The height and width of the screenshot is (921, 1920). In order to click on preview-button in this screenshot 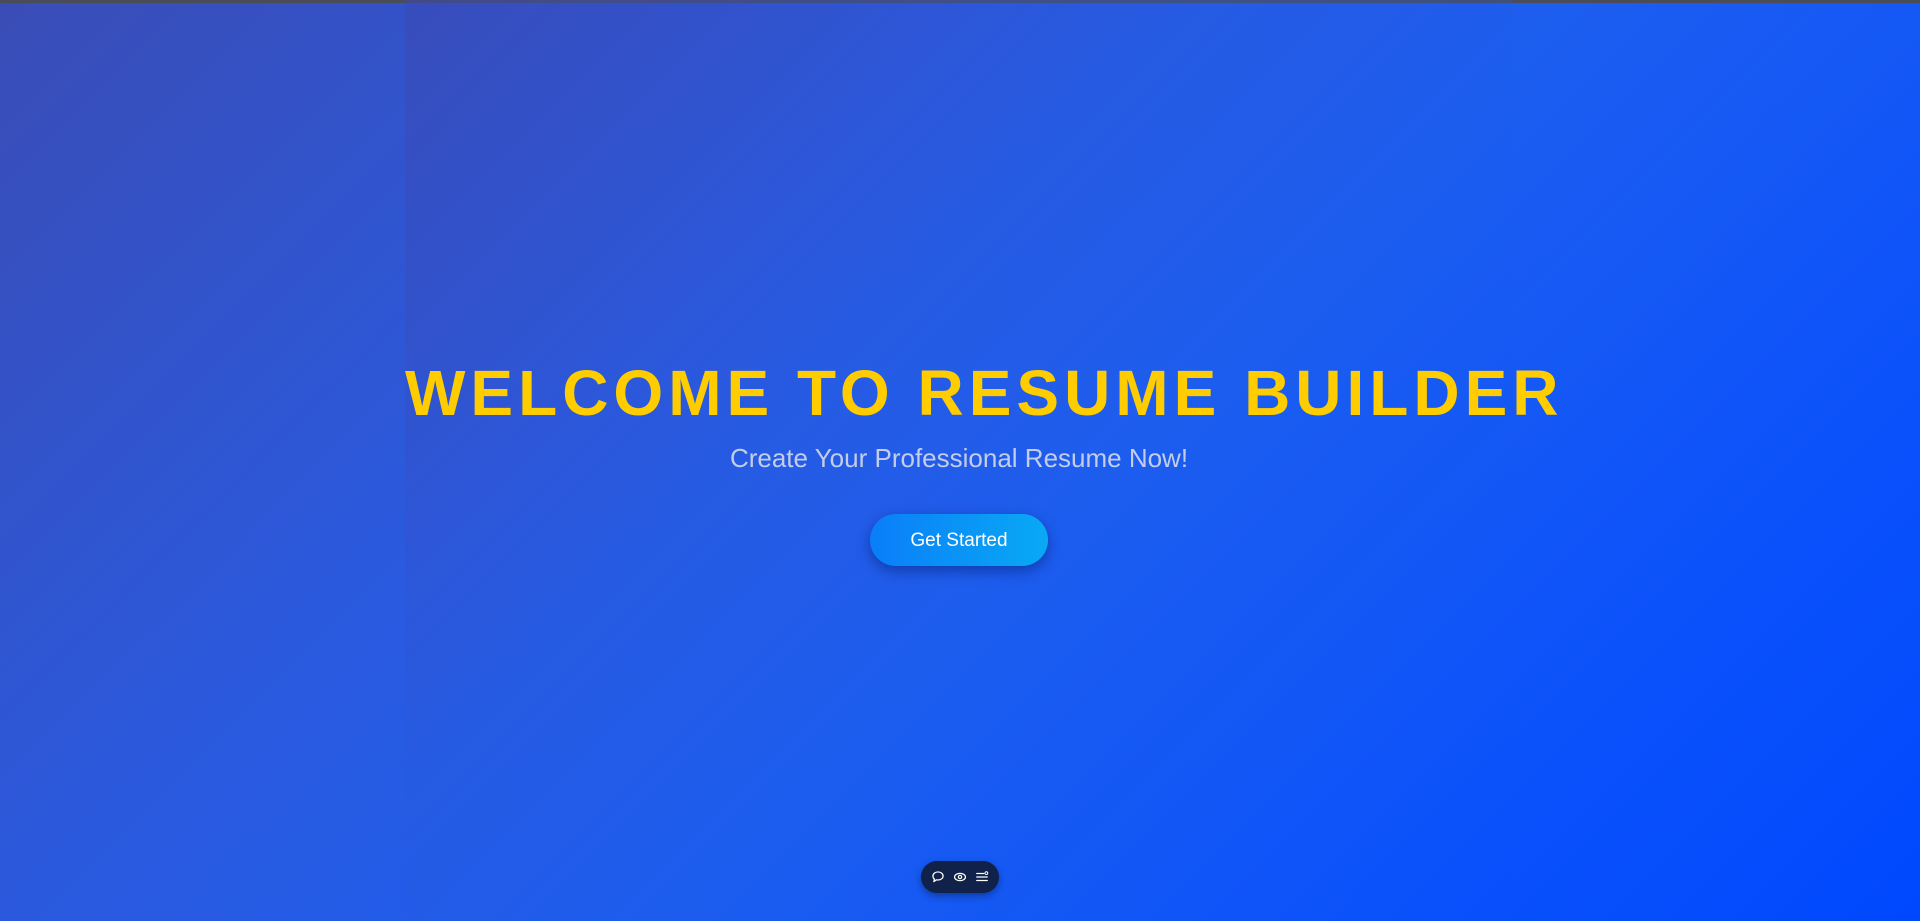, I will do `click(960, 877)`.